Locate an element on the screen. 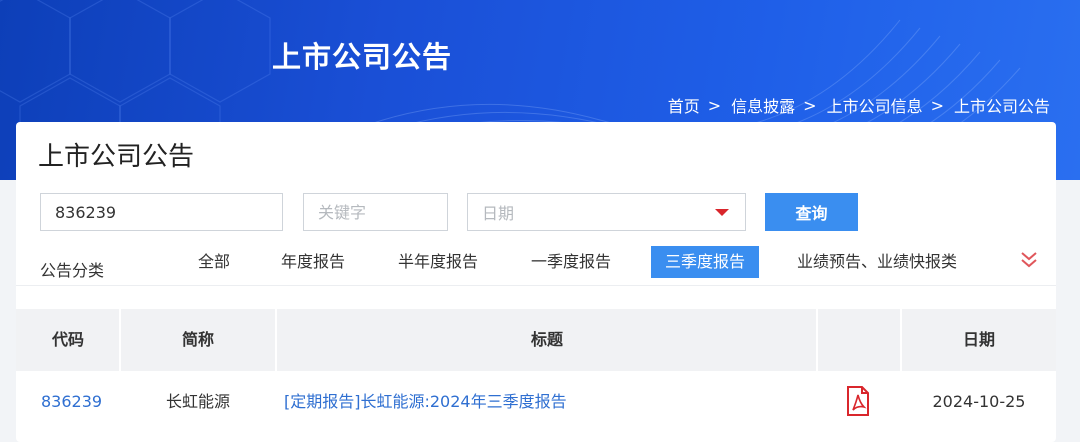 This screenshot has width=1080, height=442. category-annual: 年度报告 is located at coordinates (313, 262).